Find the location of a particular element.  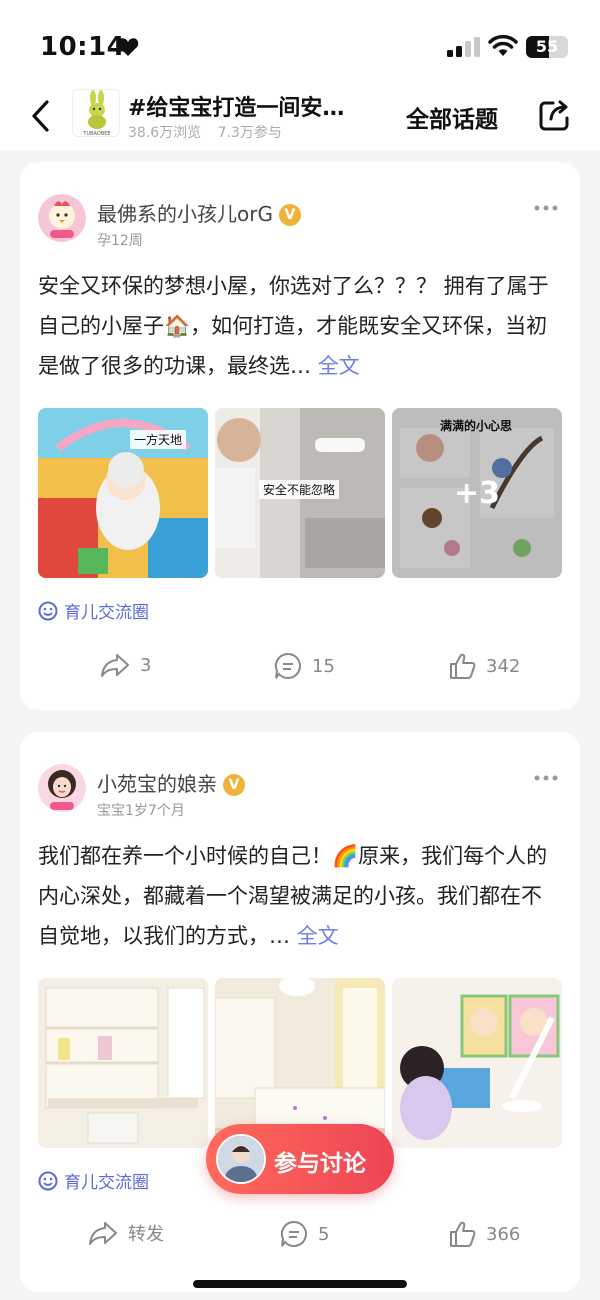

participants-count: 7.3万参与 is located at coordinates (249, 133).